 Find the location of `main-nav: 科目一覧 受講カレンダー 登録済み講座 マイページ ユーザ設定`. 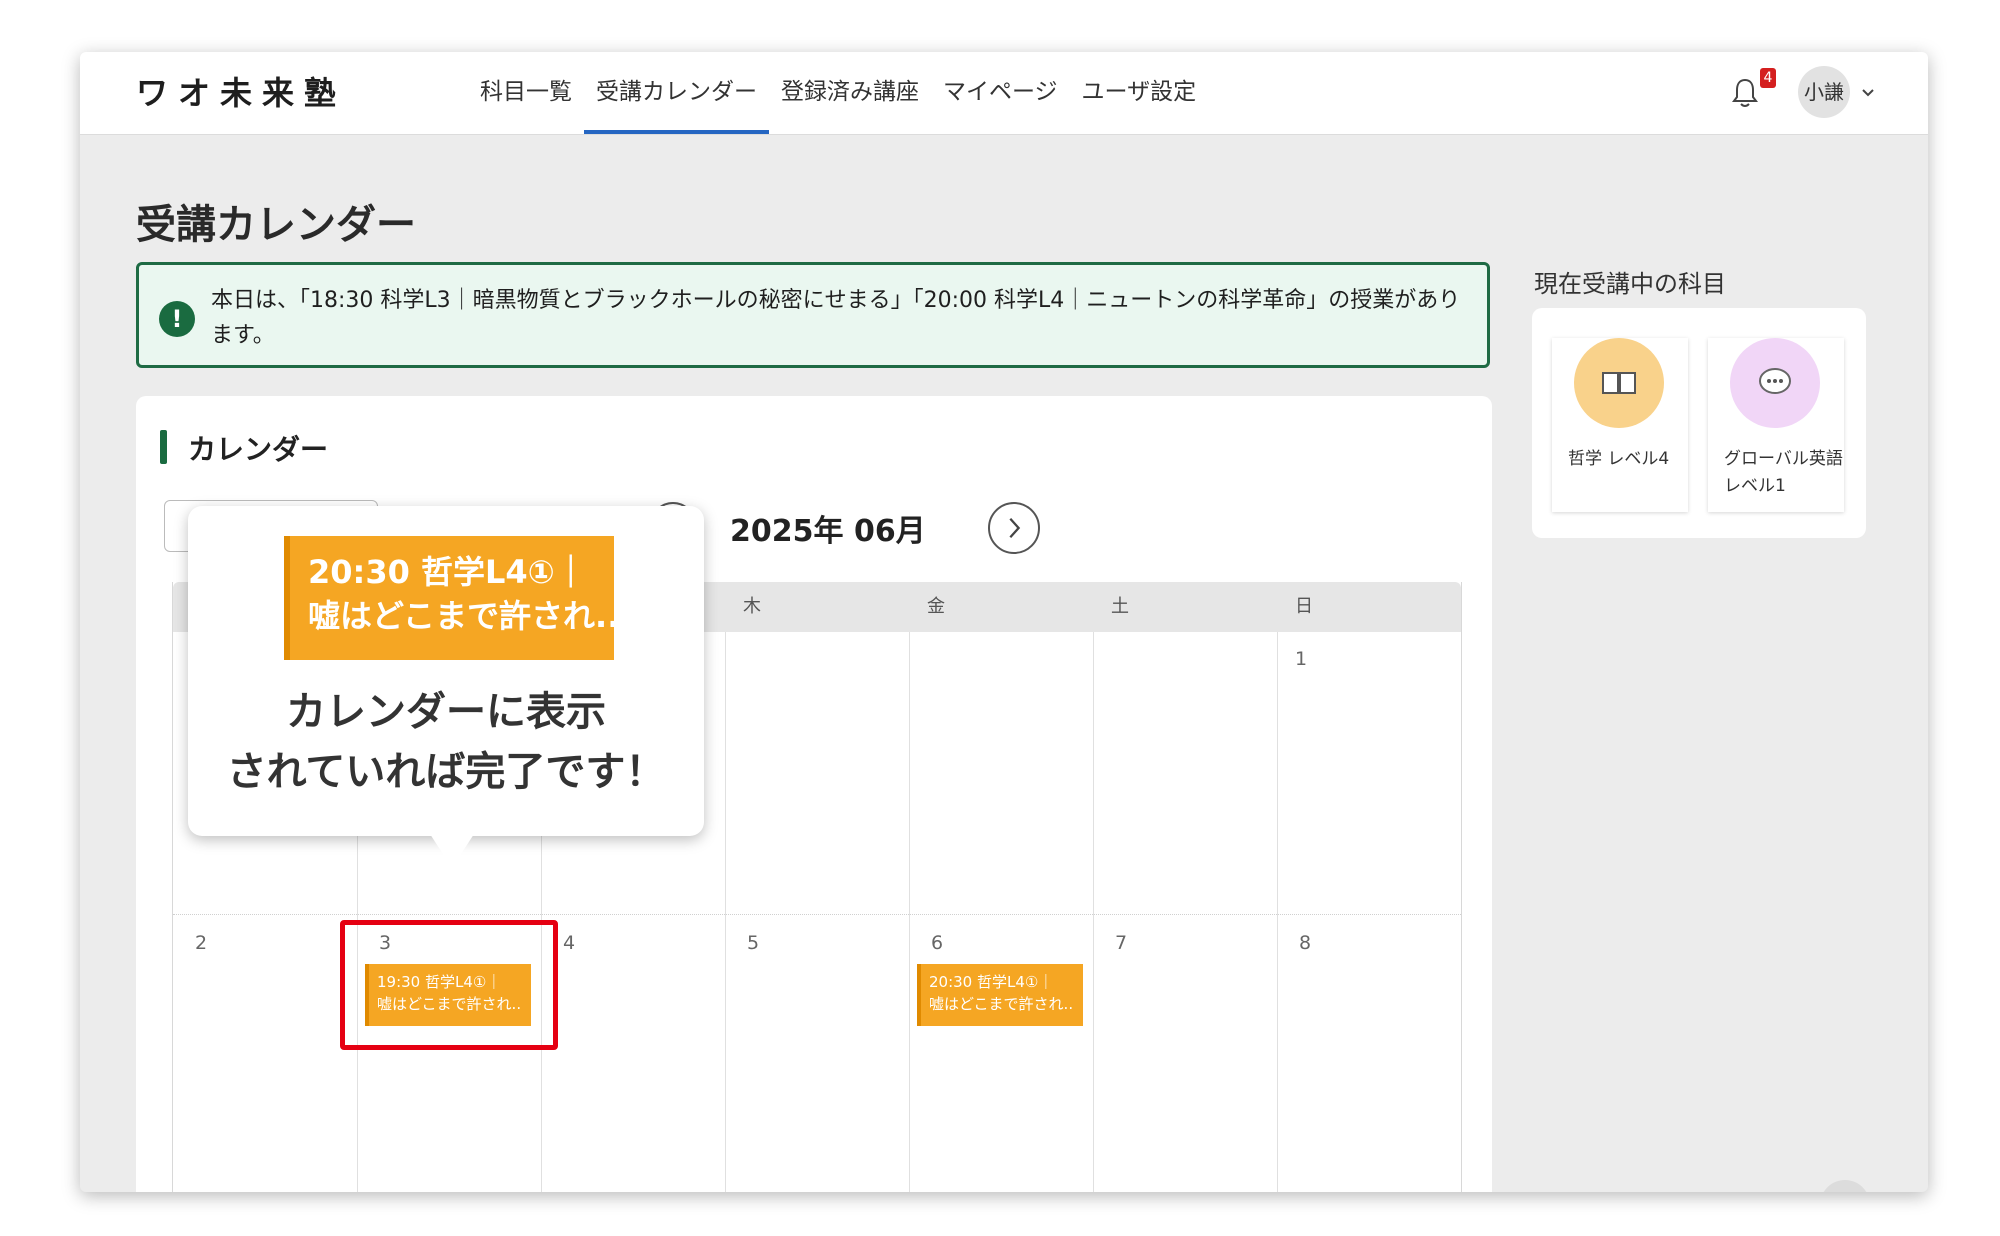

main-nav: 科目一覧 受講カレンダー 登録済み講座 マイページ ユーザ設定 is located at coordinates (838, 93).